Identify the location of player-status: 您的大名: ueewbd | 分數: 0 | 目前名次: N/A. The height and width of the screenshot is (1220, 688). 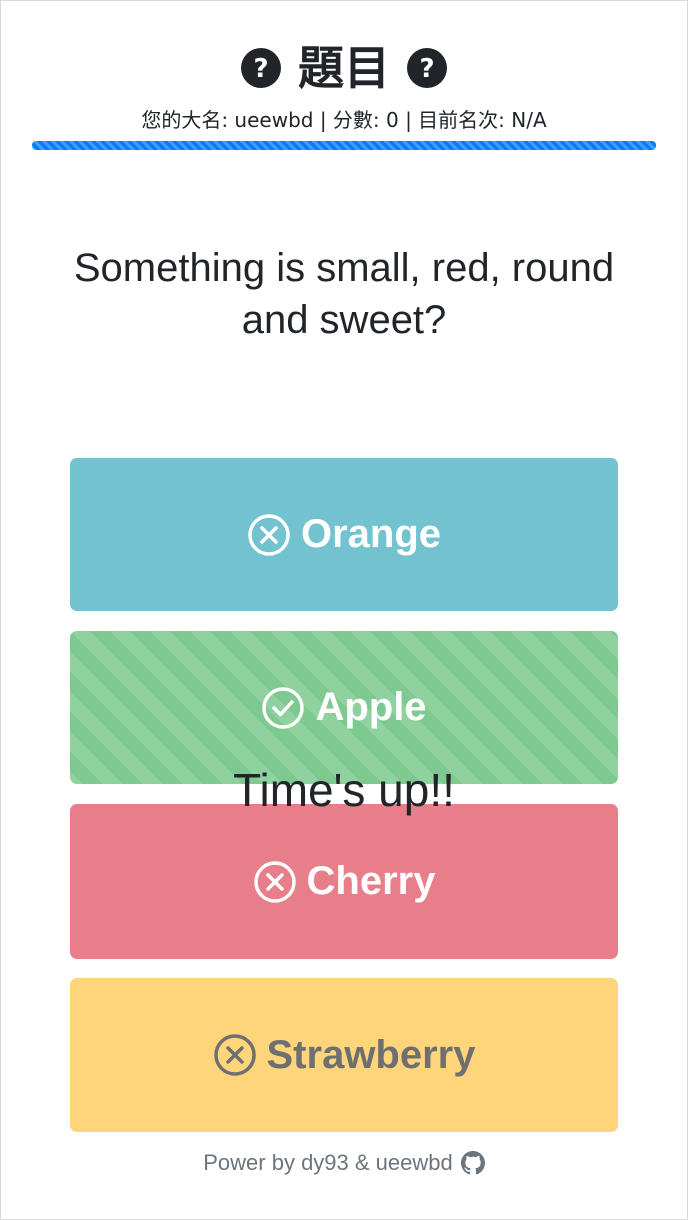
(344, 120).